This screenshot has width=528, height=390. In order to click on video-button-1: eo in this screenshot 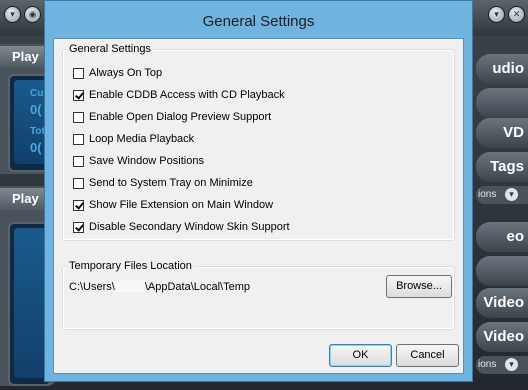, I will do `click(502, 237)`.